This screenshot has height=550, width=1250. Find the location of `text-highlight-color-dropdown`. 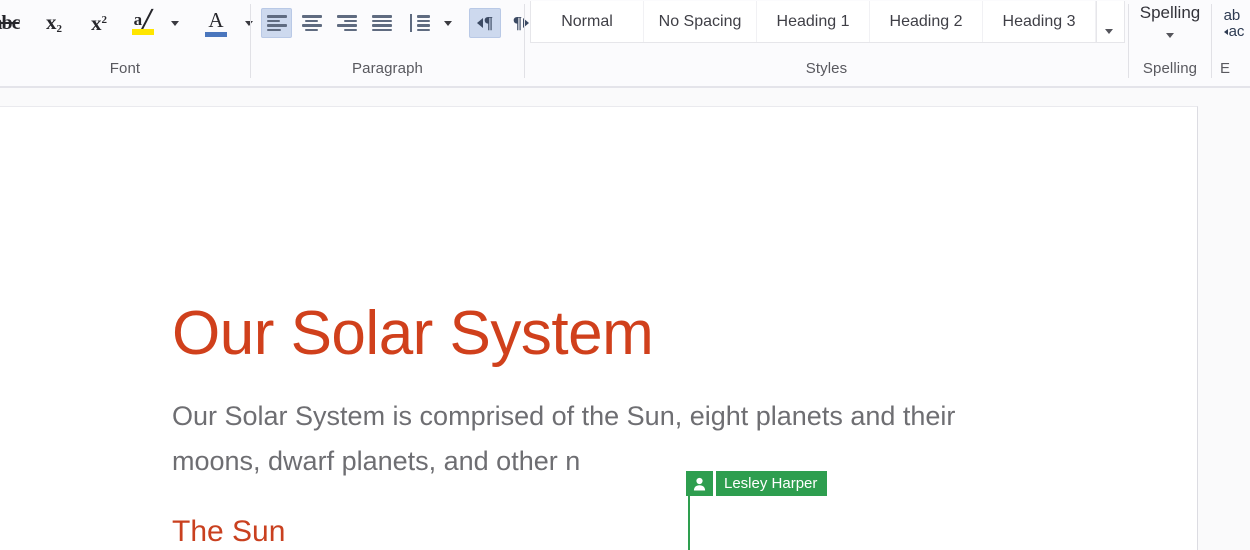

text-highlight-color-dropdown is located at coordinates (173, 23).